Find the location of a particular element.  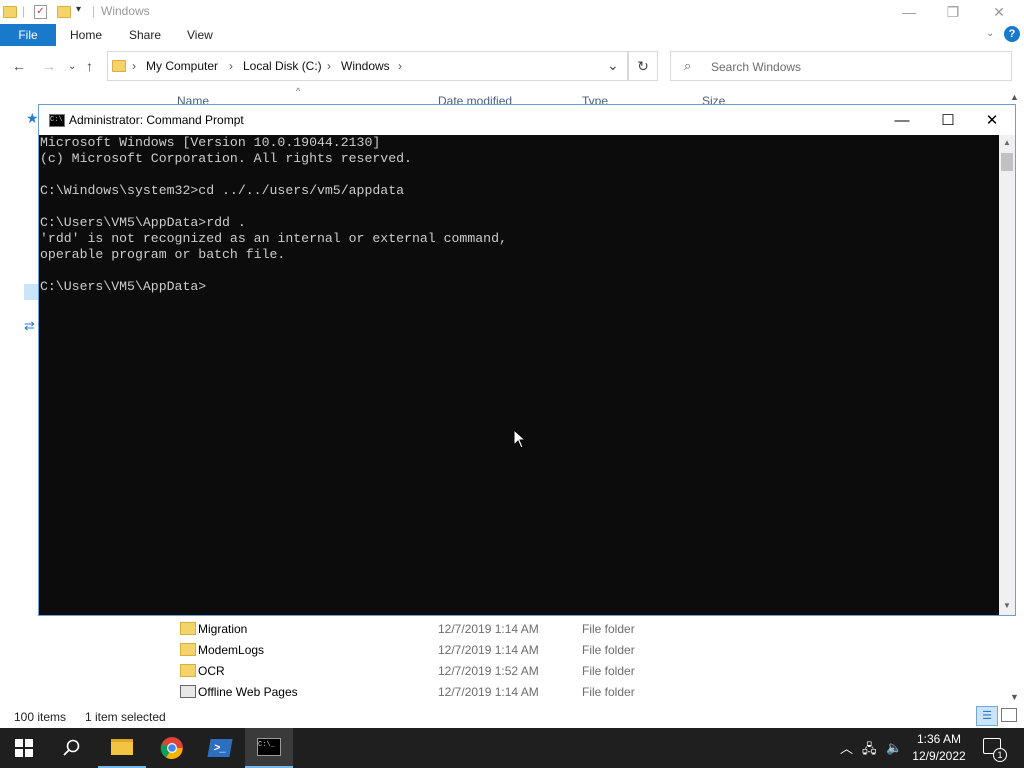

search-button is located at coordinates (72, 748).